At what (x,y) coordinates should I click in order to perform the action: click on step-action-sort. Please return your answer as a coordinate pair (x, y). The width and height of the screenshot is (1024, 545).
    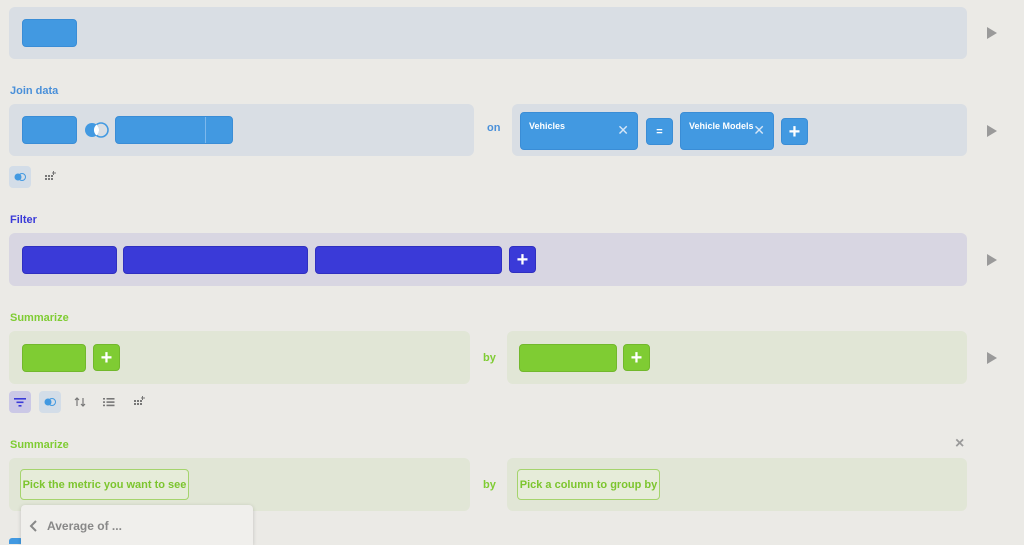
    Looking at the image, I should click on (80, 402).